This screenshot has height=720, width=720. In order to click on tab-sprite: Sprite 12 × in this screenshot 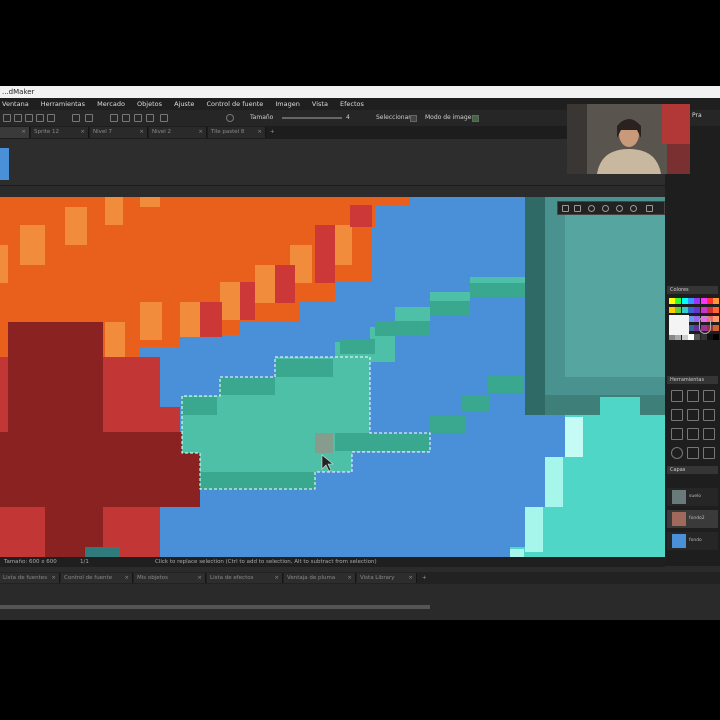, I will do `click(60, 132)`.